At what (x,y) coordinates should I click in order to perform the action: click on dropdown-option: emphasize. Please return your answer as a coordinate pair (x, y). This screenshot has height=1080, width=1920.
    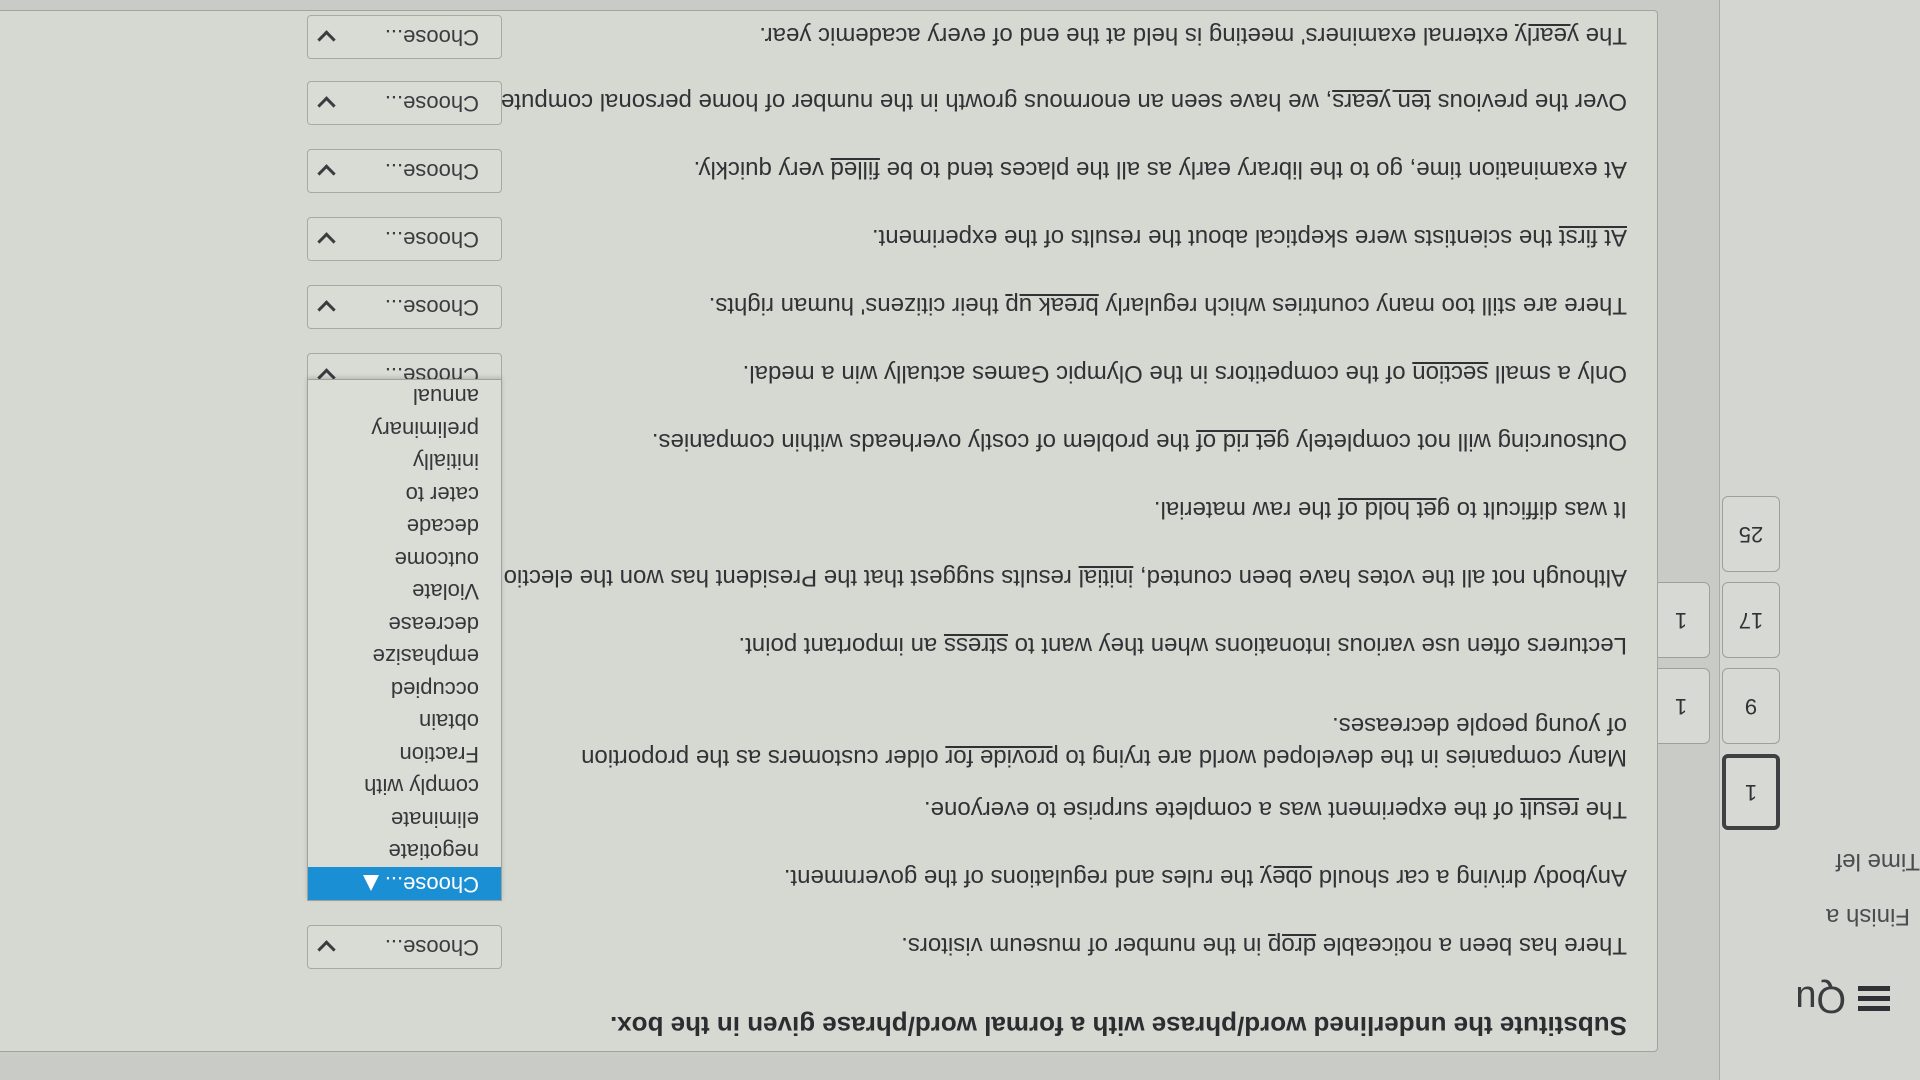
    Looking at the image, I should click on (404, 656).